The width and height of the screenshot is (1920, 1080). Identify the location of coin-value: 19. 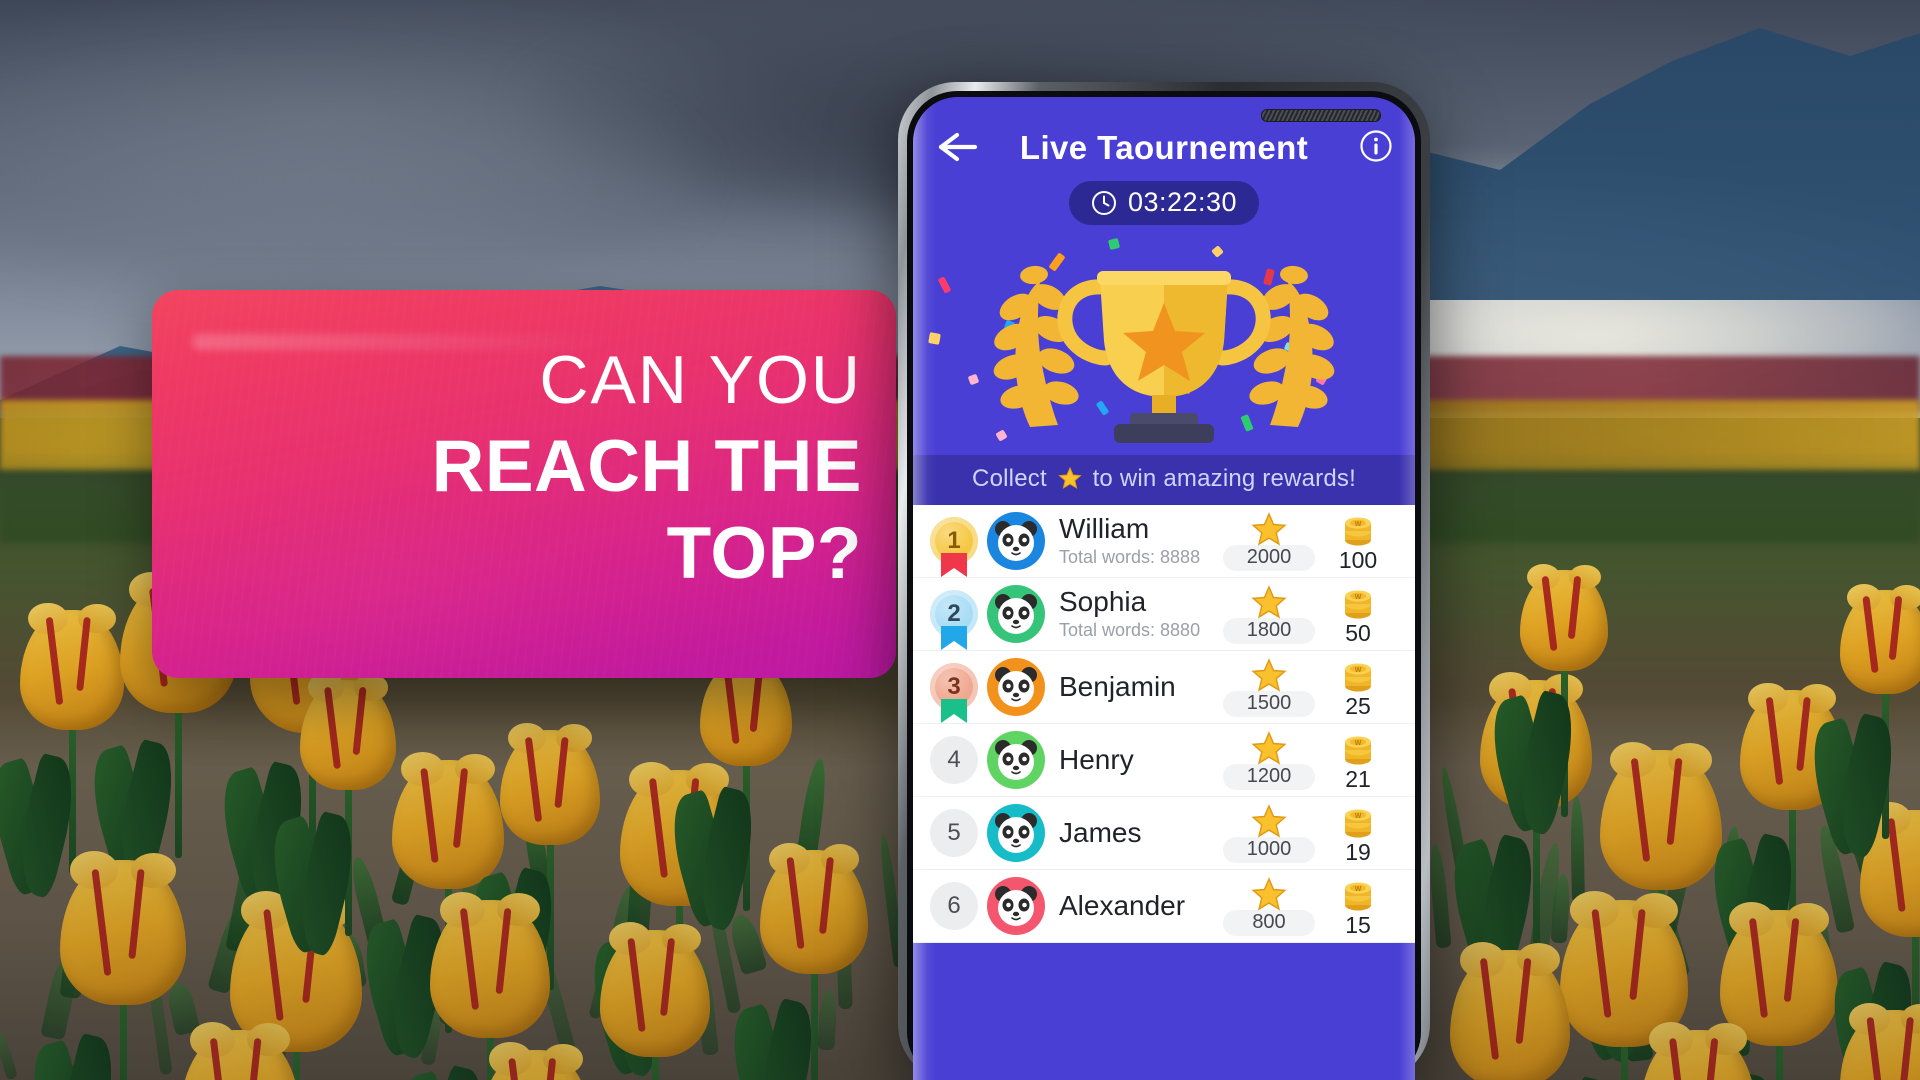
(1358, 851).